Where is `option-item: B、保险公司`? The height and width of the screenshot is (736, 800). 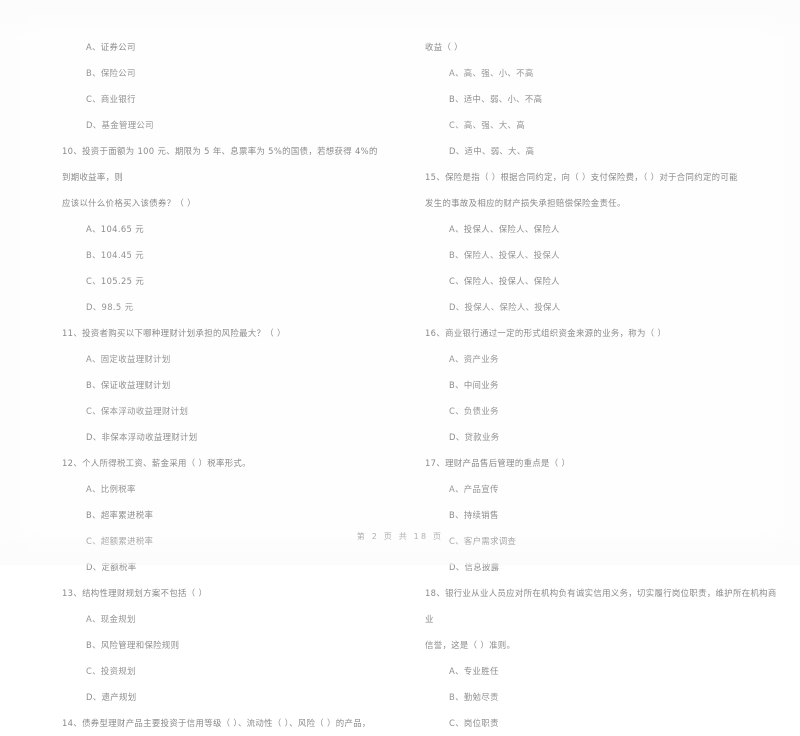 option-item: B、保险公司 is located at coordinates (111, 73).